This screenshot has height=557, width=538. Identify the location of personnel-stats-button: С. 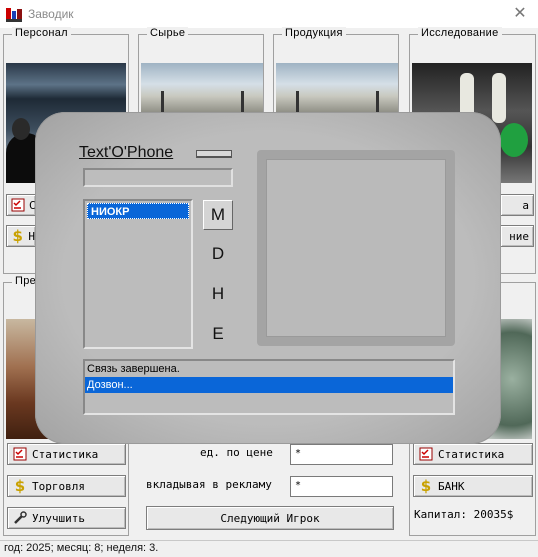
(21, 205).